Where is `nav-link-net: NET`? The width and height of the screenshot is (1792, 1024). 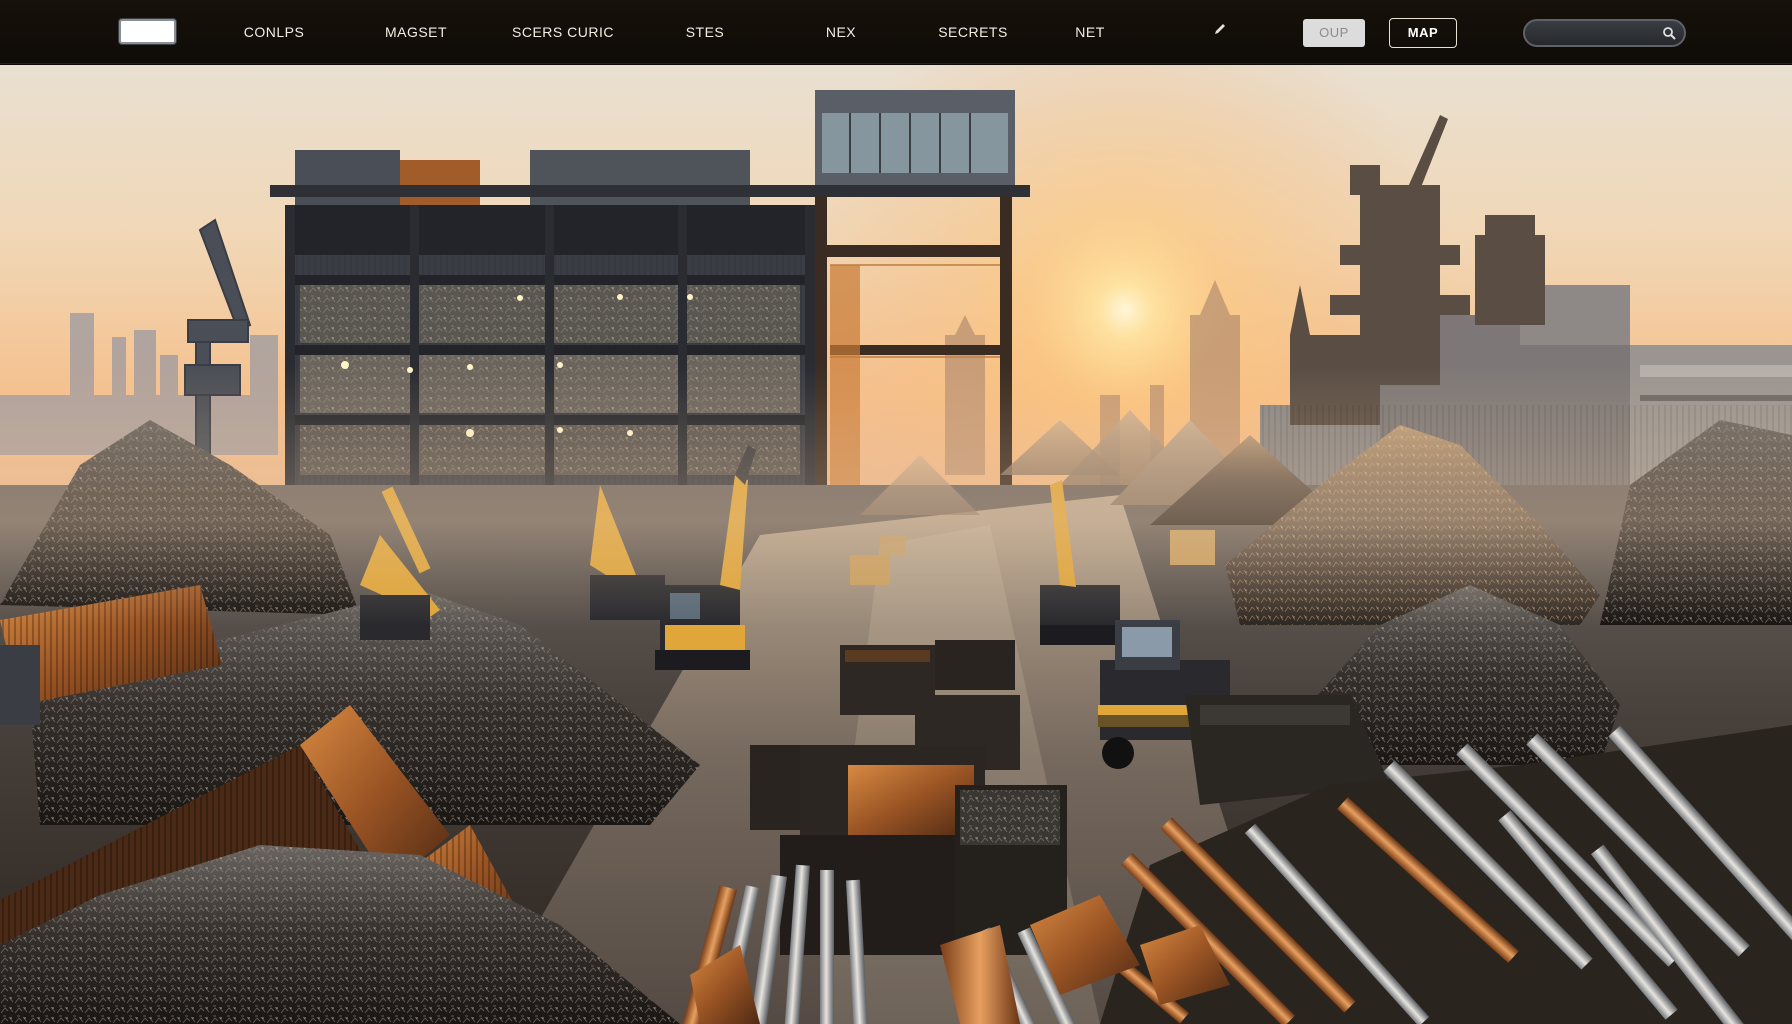
nav-link-net: NET is located at coordinates (1090, 32).